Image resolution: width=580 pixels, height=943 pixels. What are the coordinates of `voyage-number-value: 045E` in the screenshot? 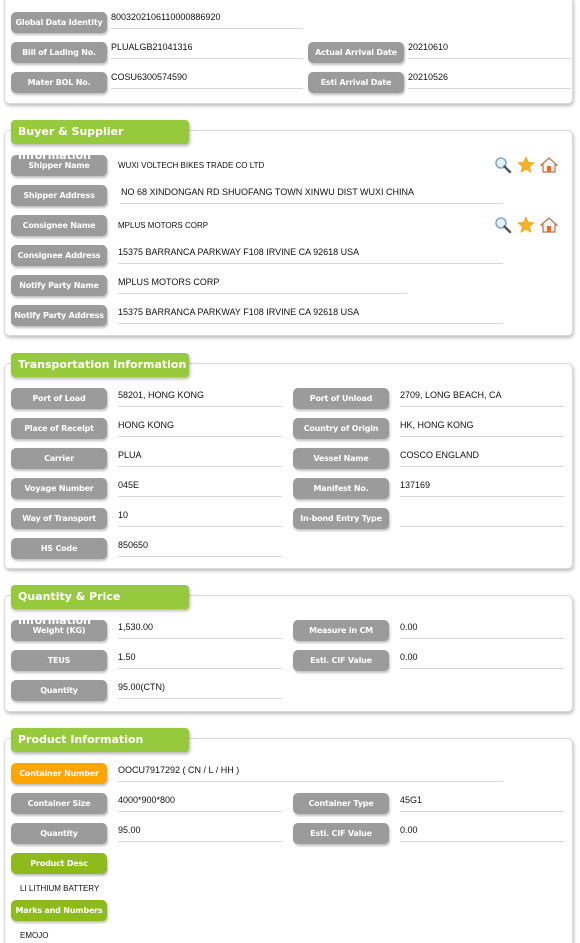 It's located at (200, 487).